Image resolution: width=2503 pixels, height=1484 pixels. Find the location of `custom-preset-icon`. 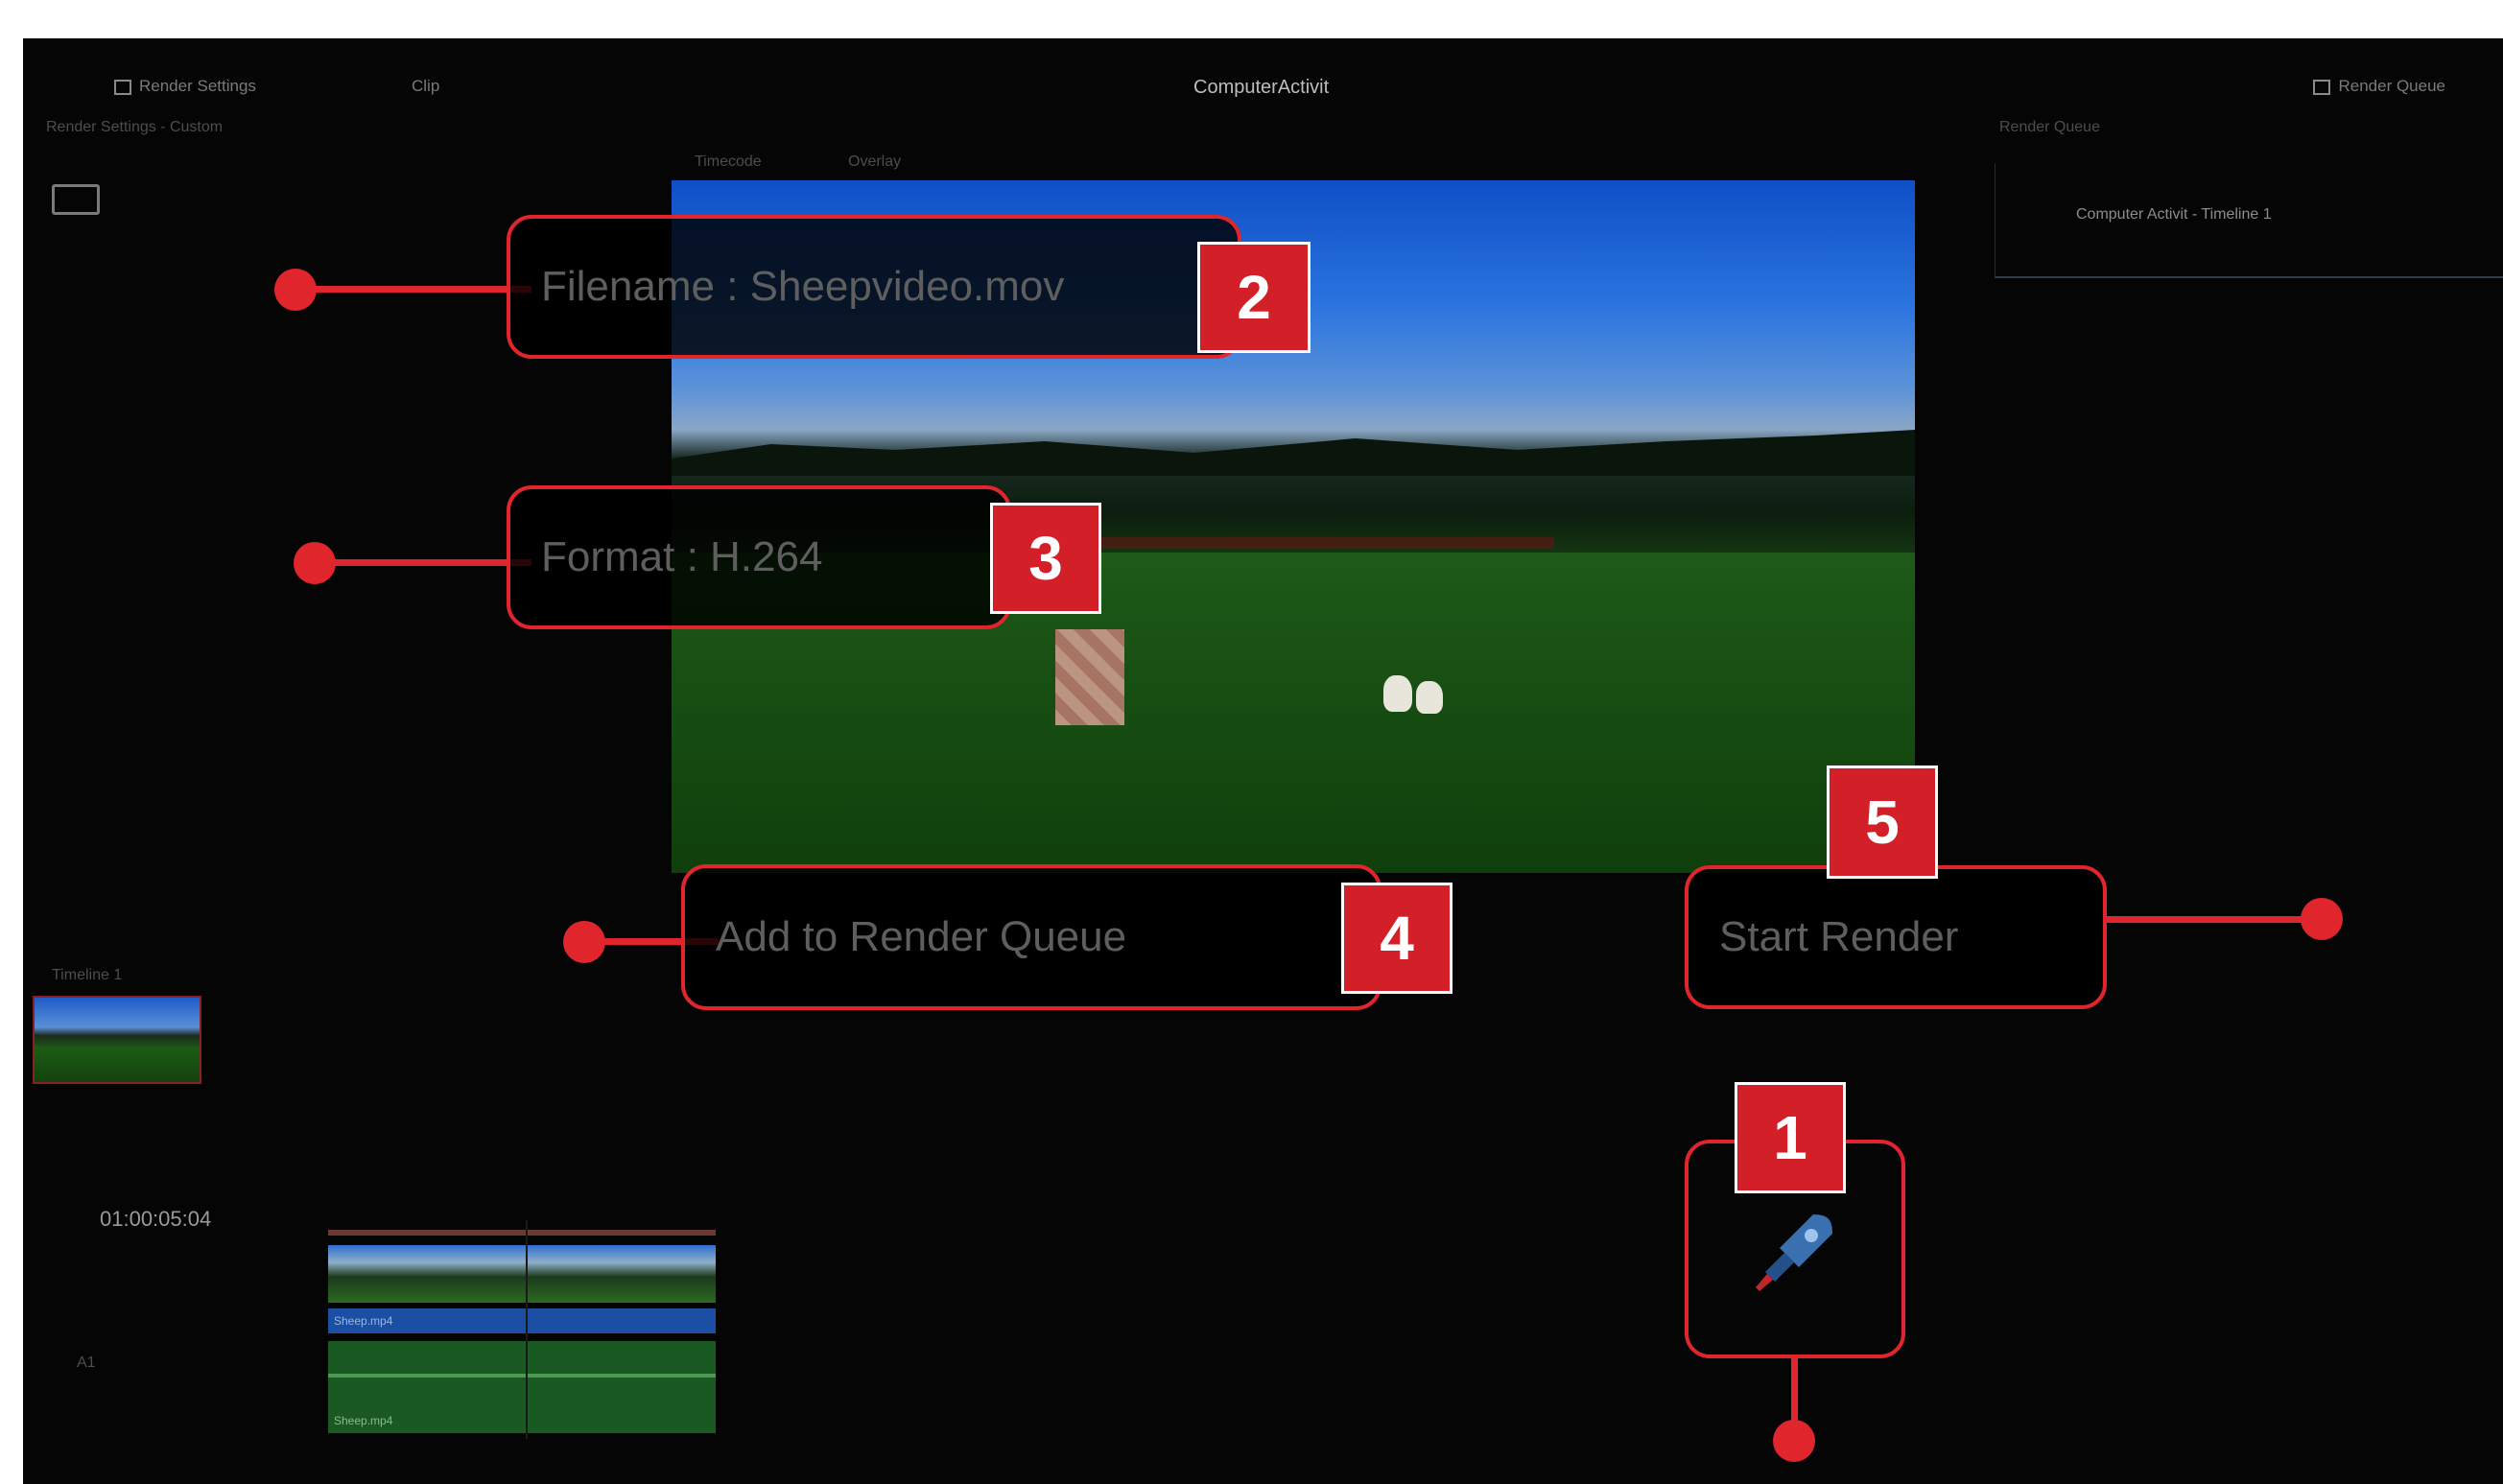

custom-preset-icon is located at coordinates (76, 199).